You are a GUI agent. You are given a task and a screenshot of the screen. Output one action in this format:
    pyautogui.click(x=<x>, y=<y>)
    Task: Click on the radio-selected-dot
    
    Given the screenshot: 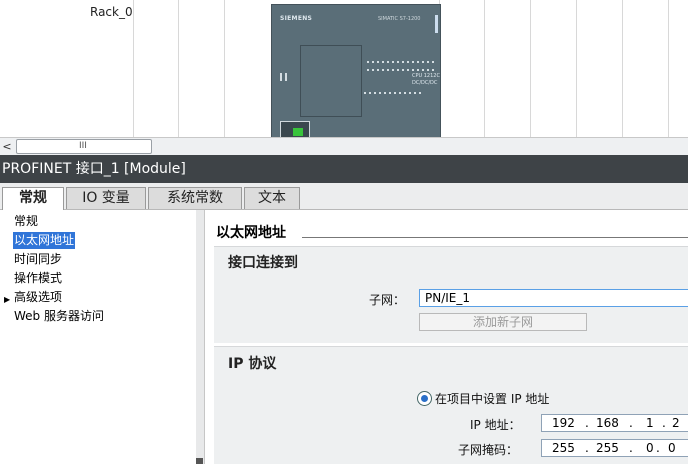 What is the action you would take?
    pyautogui.click(x=424, y=398)
    